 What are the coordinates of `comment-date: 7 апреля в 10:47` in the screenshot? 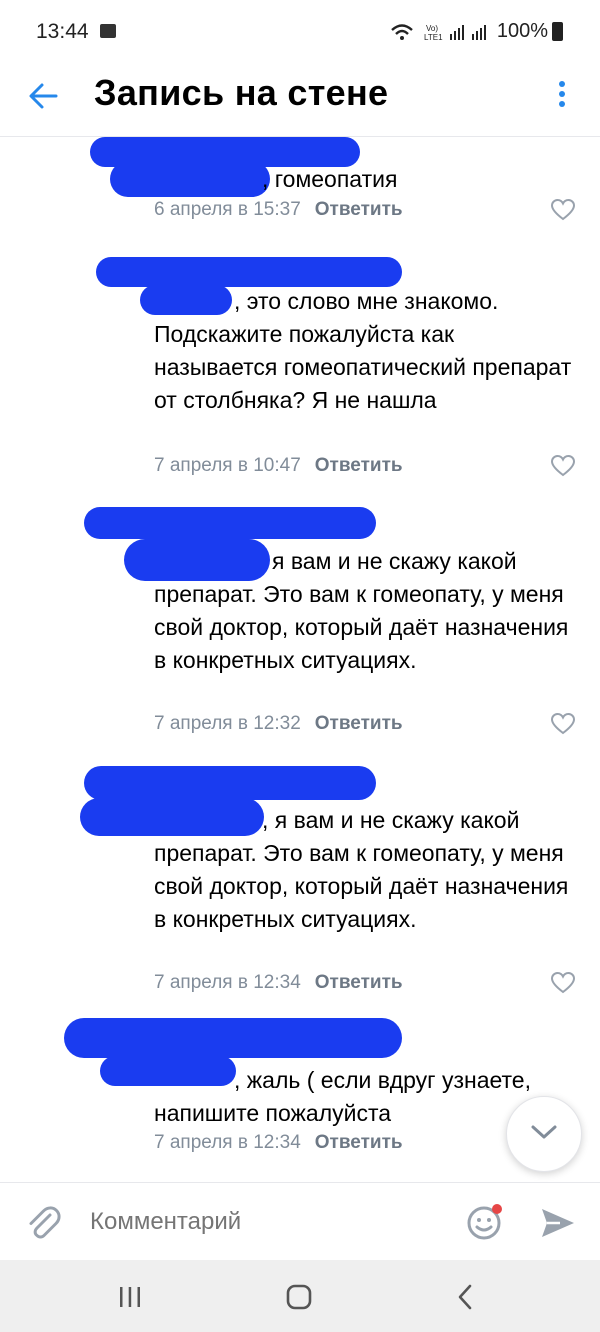 It's located at (227, 465).